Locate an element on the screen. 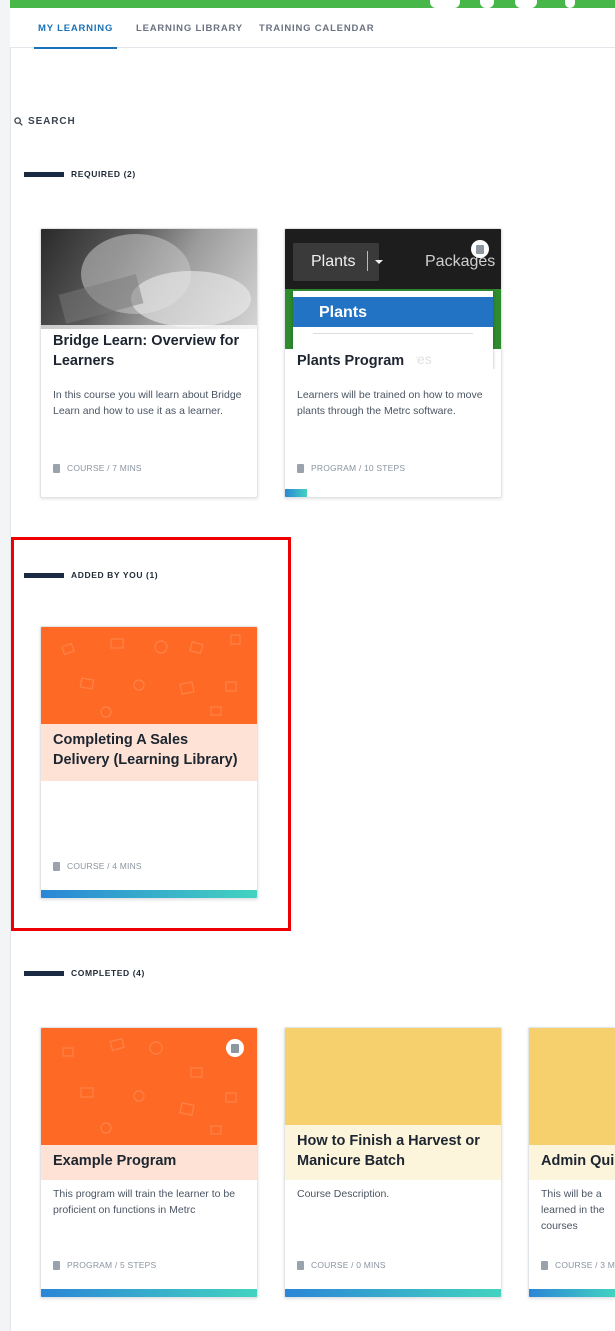 The image size is (615, 1331). section-added-label: ADDED BY YOU (1) is located at coordinates (115, 575).